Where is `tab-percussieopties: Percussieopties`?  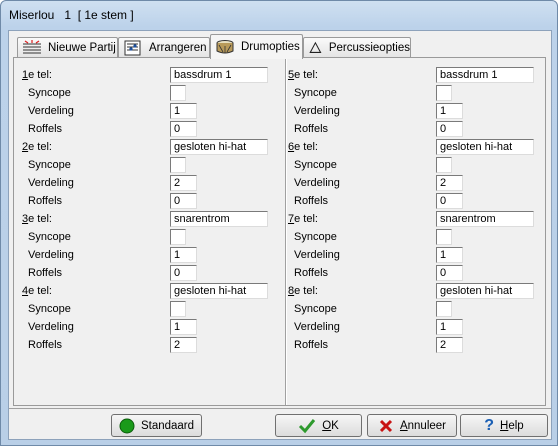
tab-percussieopties: Percussieopties is located at coordinates (357, 47).